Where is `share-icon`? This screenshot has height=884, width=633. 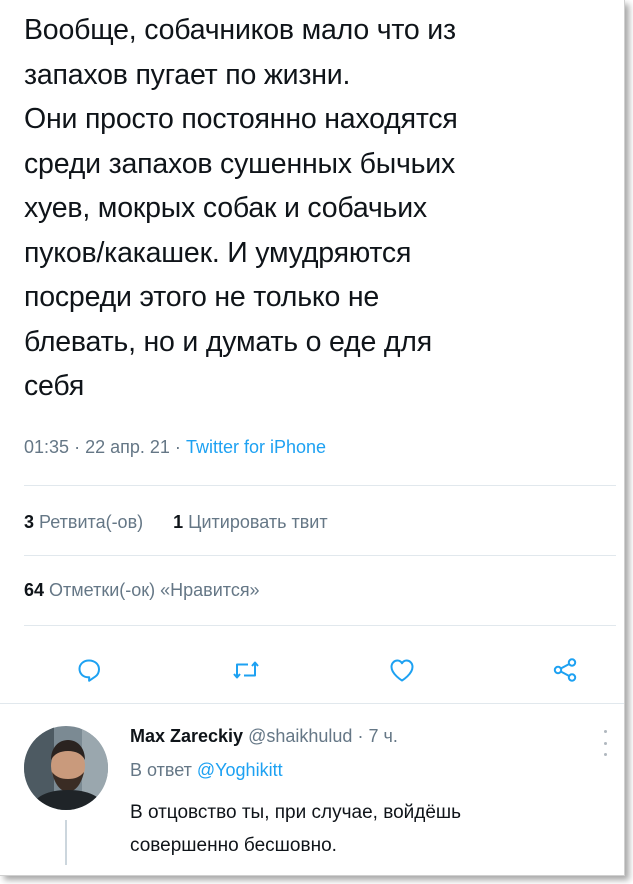 share-icon is located at coordinates (565, 670).